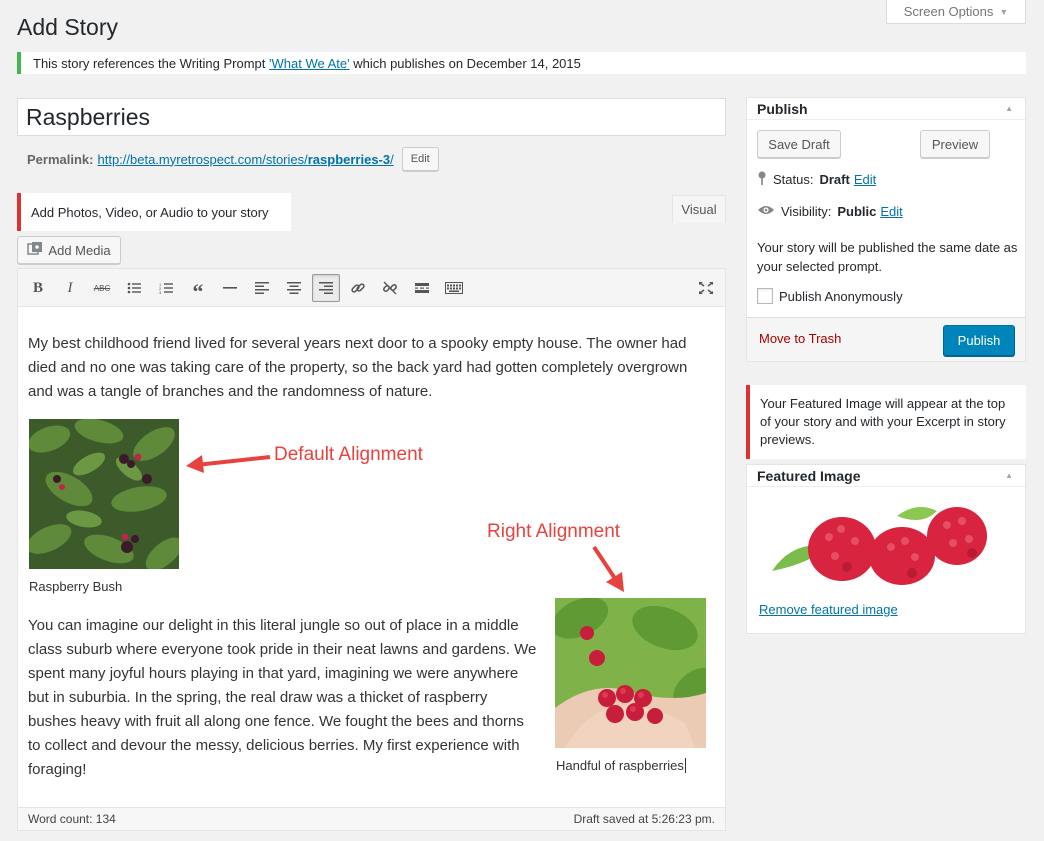  What do you see at coordinates (891, 211) in the screenshot?
I see `visibility-edit-link: Edit` at bounding box center [891, 211].